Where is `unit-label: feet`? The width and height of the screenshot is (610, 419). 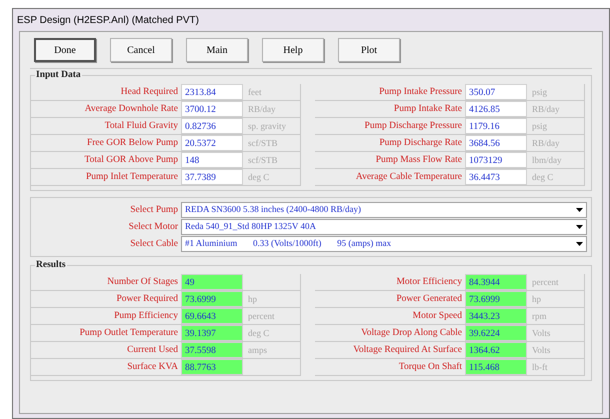 unit-label: feet is located at coordinates (273, 92).